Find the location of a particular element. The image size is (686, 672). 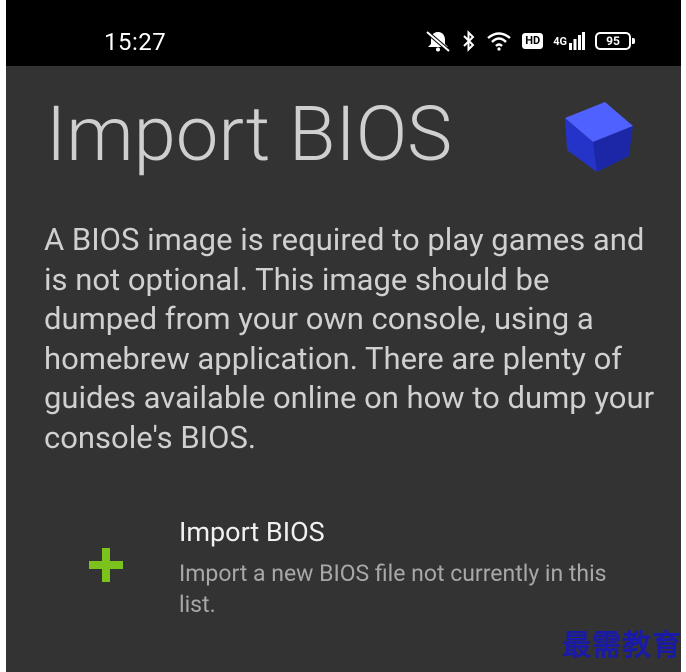

battery-icon: 95 is located at coordinates (615, 41).